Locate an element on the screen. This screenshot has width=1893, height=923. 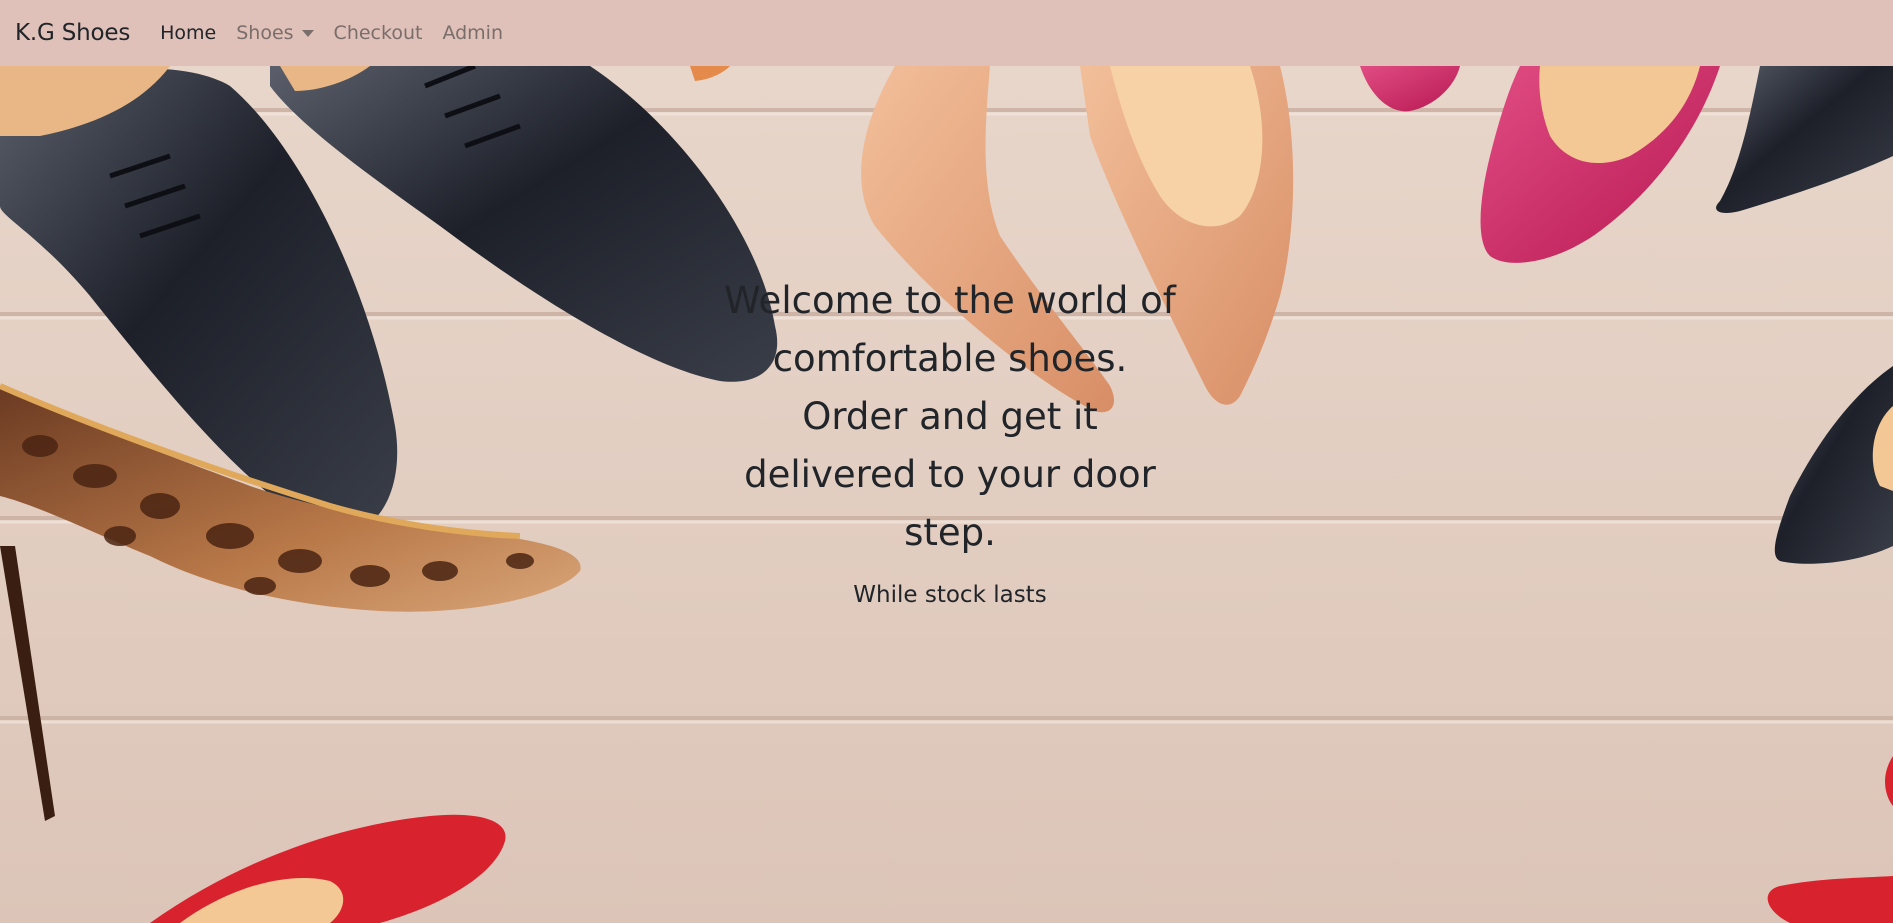
hero-subtext: While stock lasts is located at coordinates (950, 595).